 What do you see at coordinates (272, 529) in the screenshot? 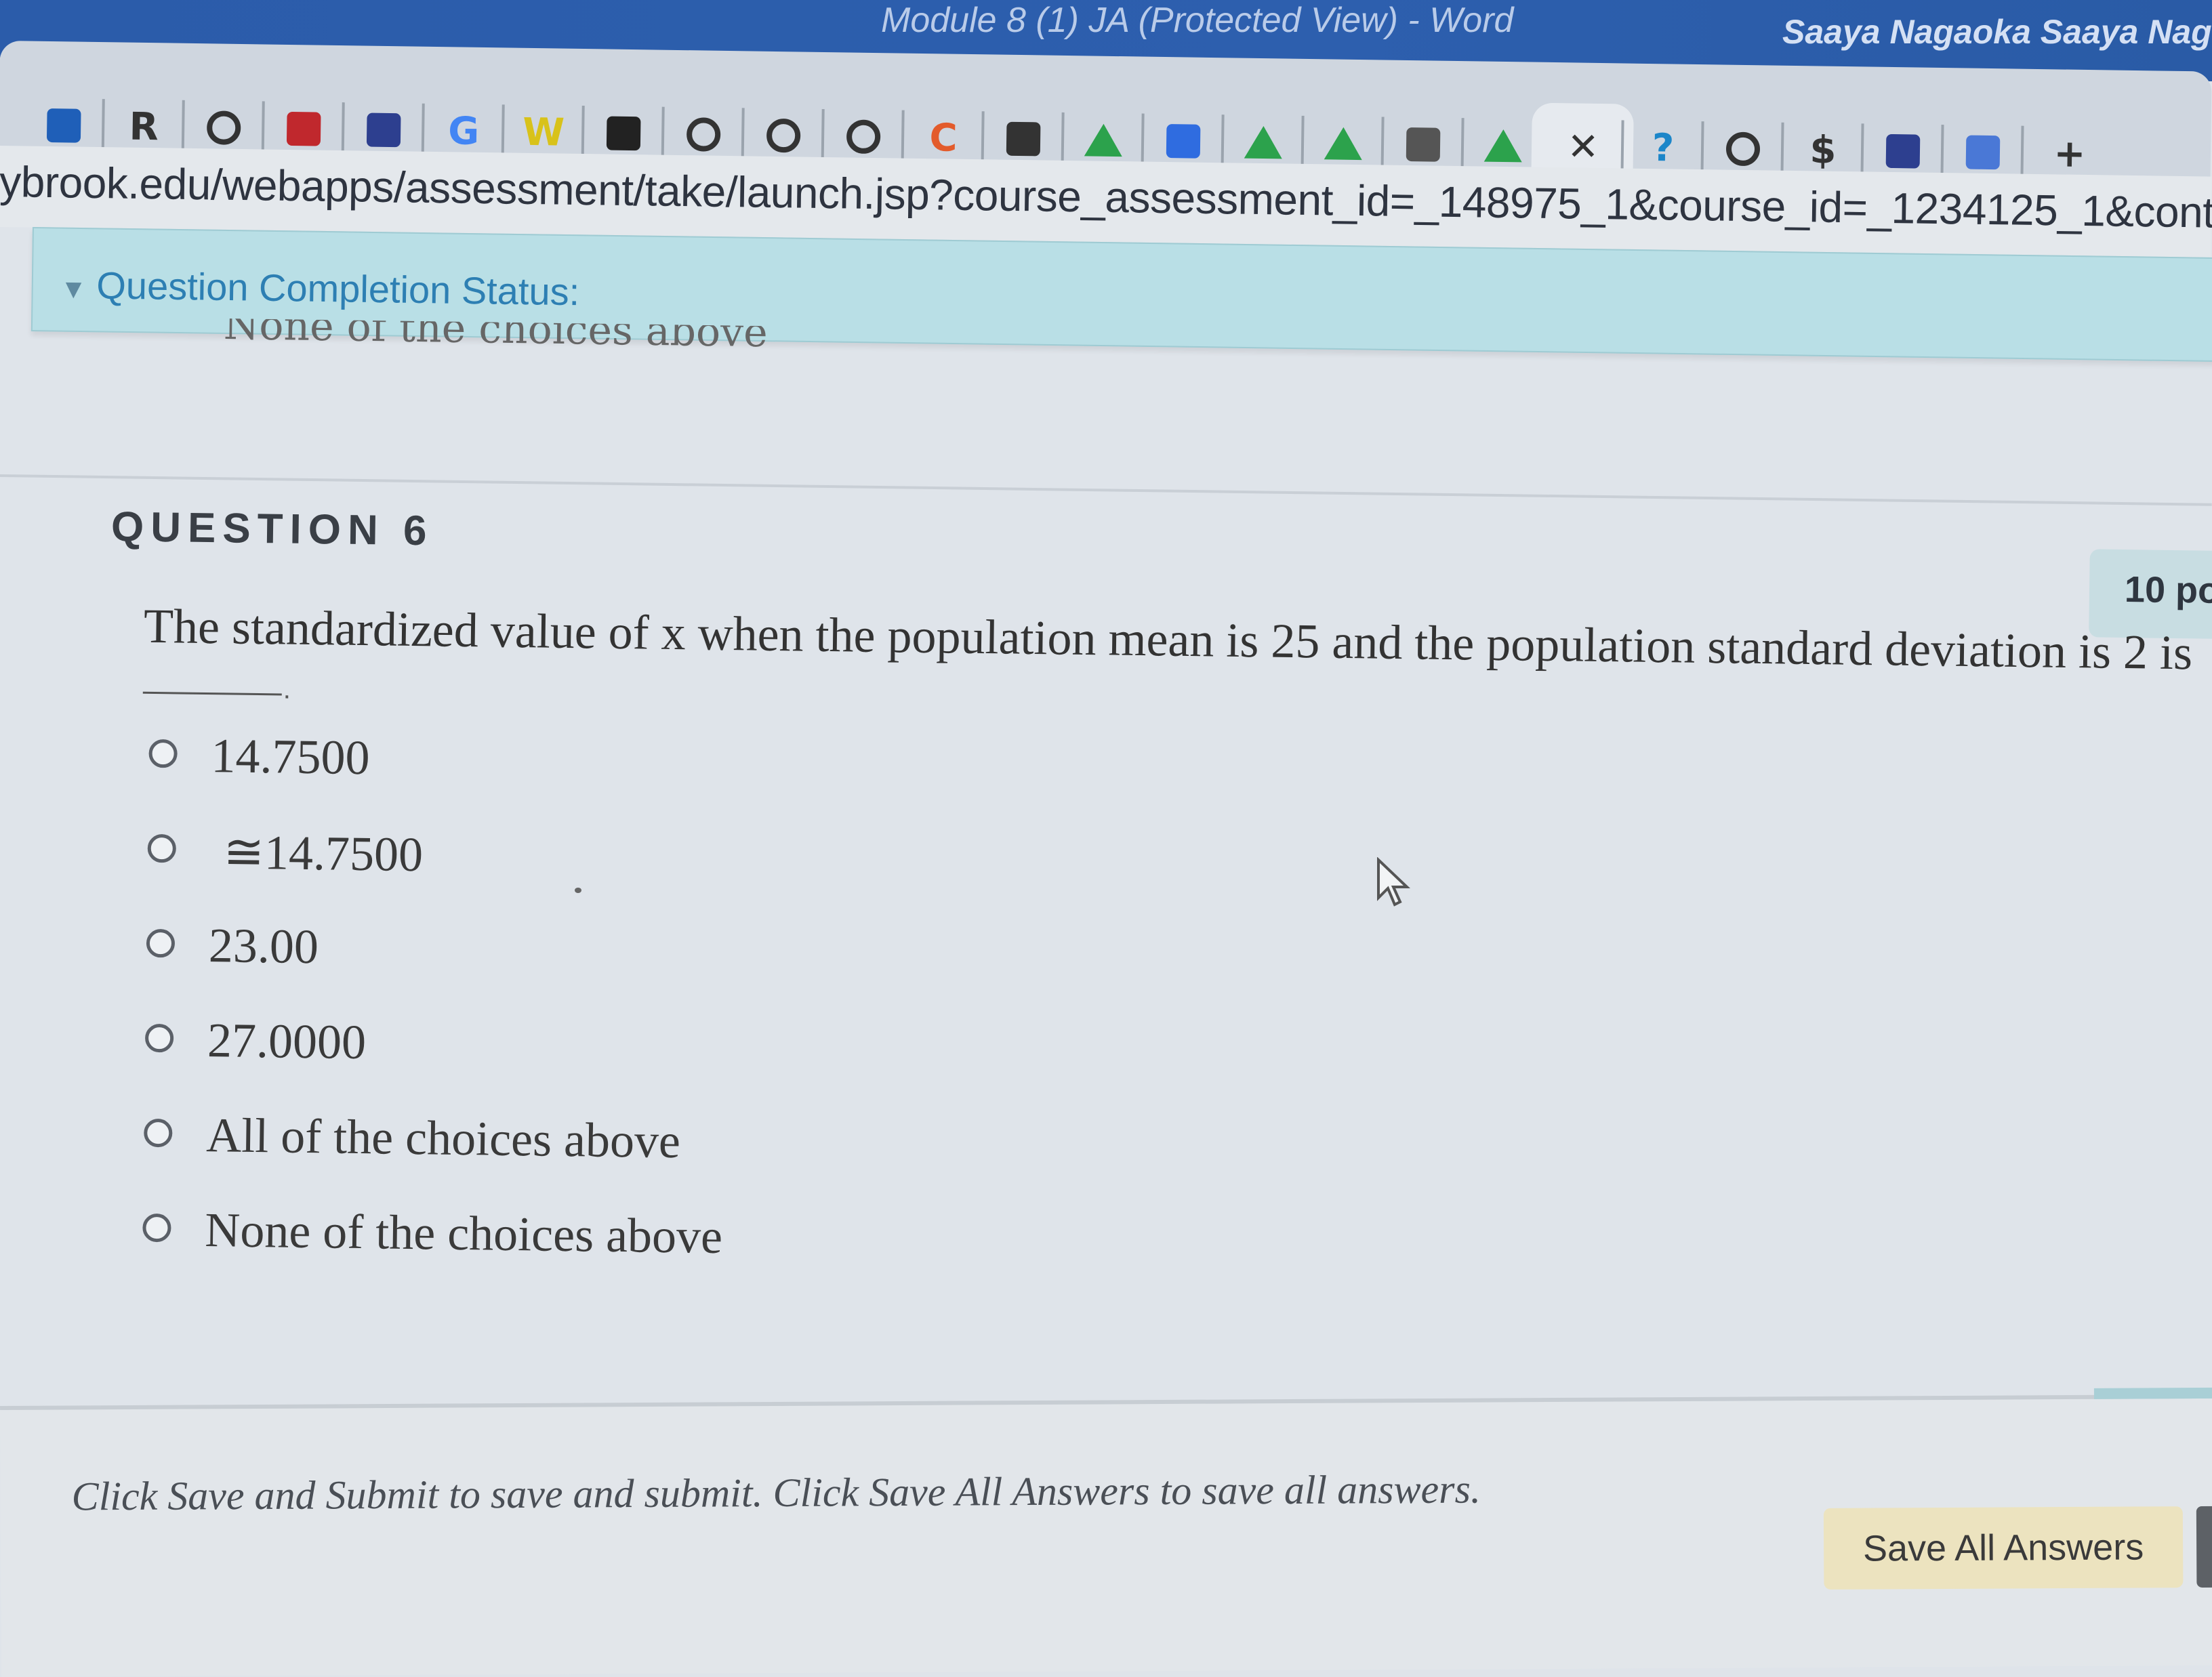
I see `question-heading: QUESTION 6` at bounding box center [272, 529].